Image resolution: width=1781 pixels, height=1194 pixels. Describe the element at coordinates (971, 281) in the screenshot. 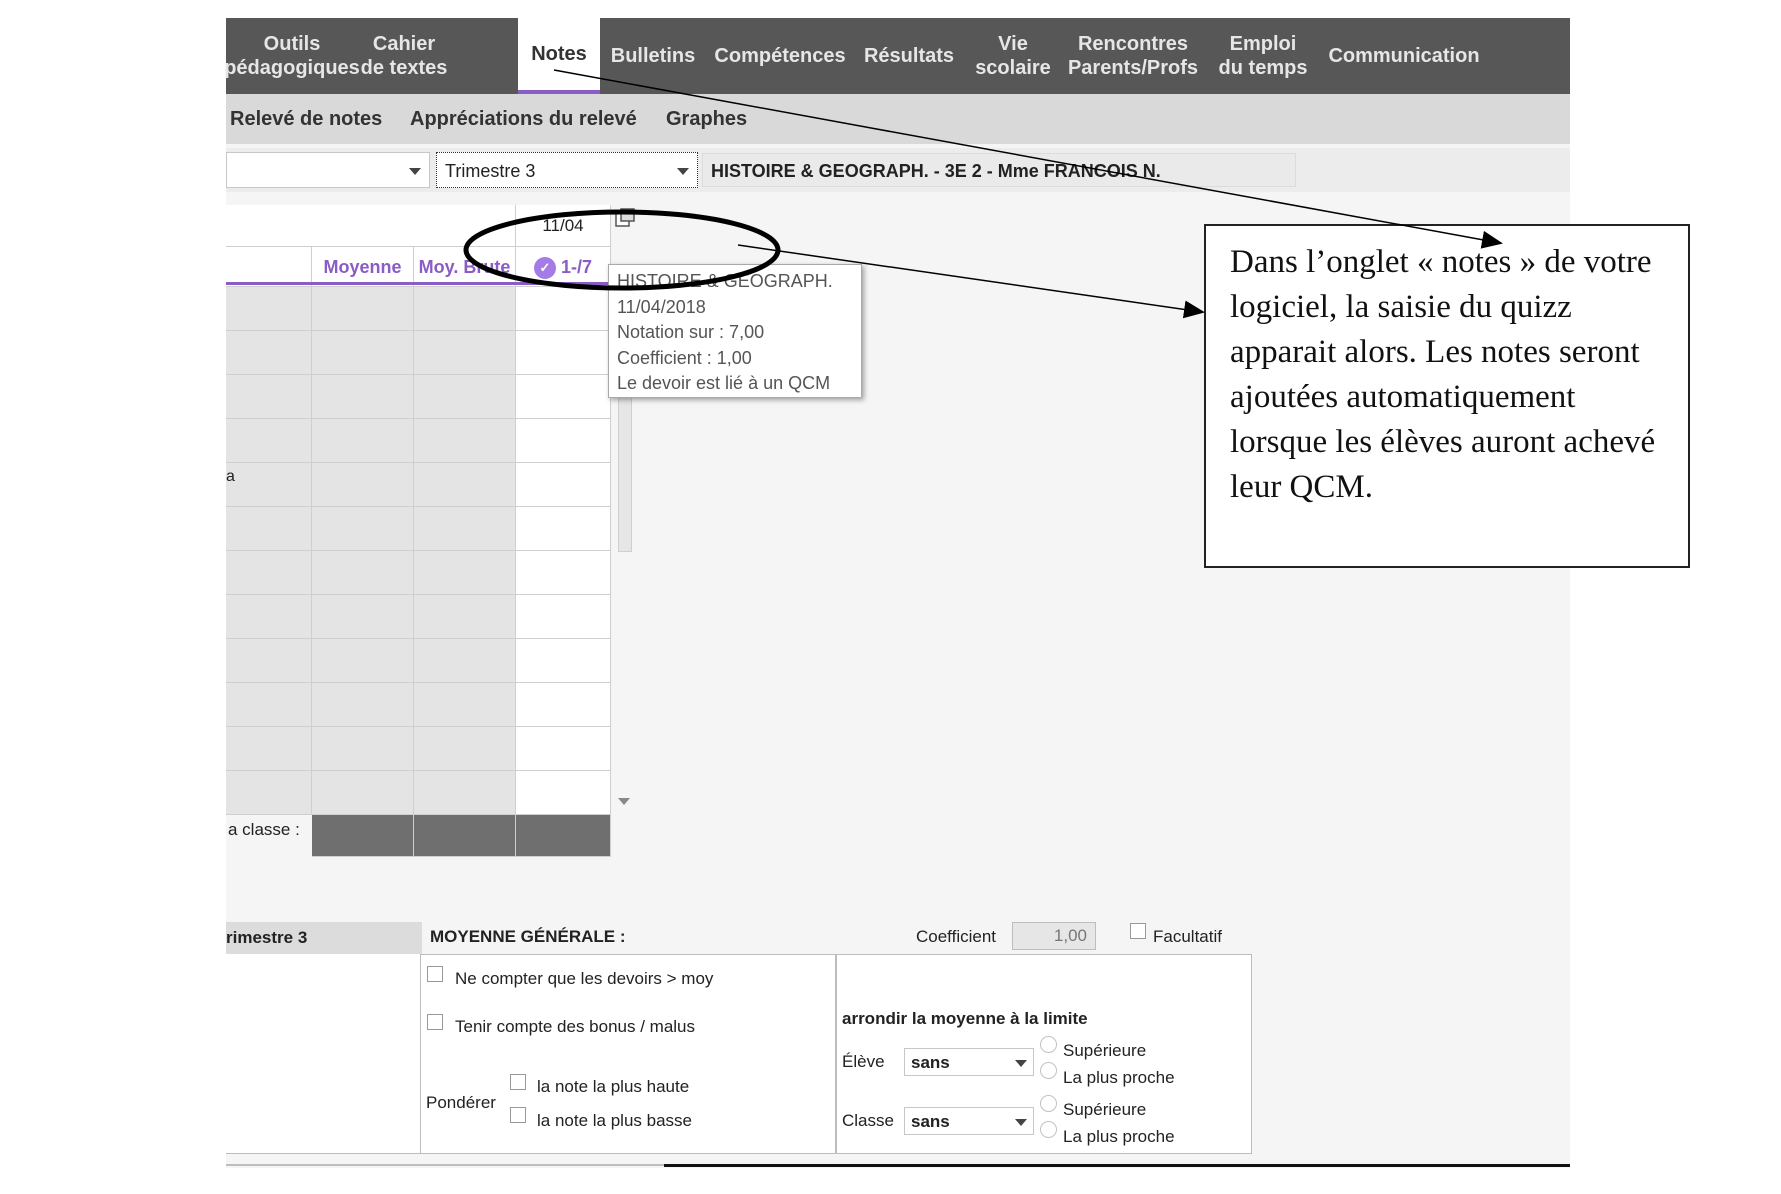

I see `arrow-to-callout` at that location.